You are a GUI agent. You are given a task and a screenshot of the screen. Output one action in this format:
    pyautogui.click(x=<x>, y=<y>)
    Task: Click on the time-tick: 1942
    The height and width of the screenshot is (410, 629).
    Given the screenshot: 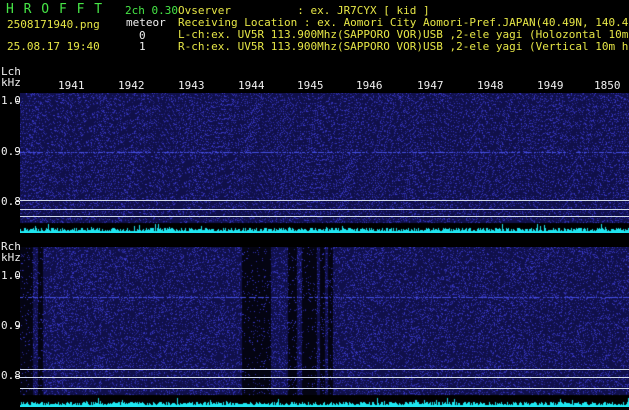 What is the action you would take?
    pyautogui.click(x=131, y=85)
    